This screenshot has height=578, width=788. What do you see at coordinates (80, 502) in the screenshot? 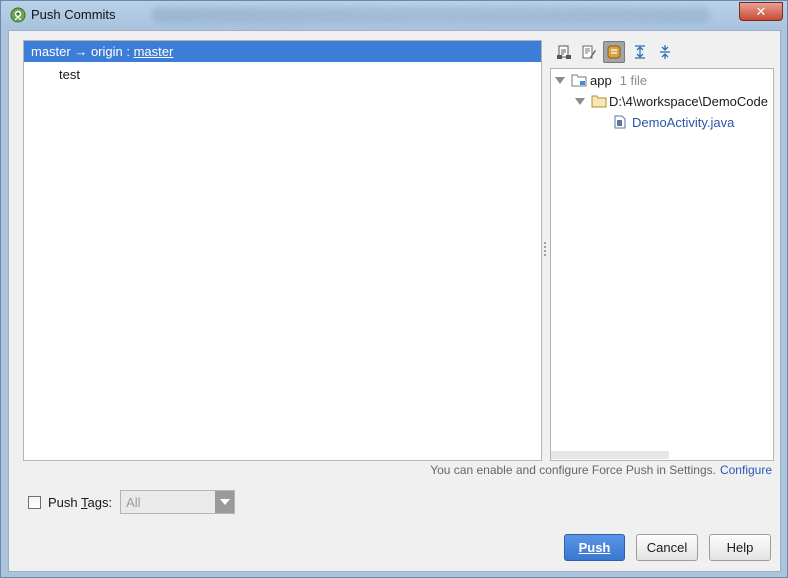
I see `push-tags-label: Push Tags:` at bounding box center [80, 502].